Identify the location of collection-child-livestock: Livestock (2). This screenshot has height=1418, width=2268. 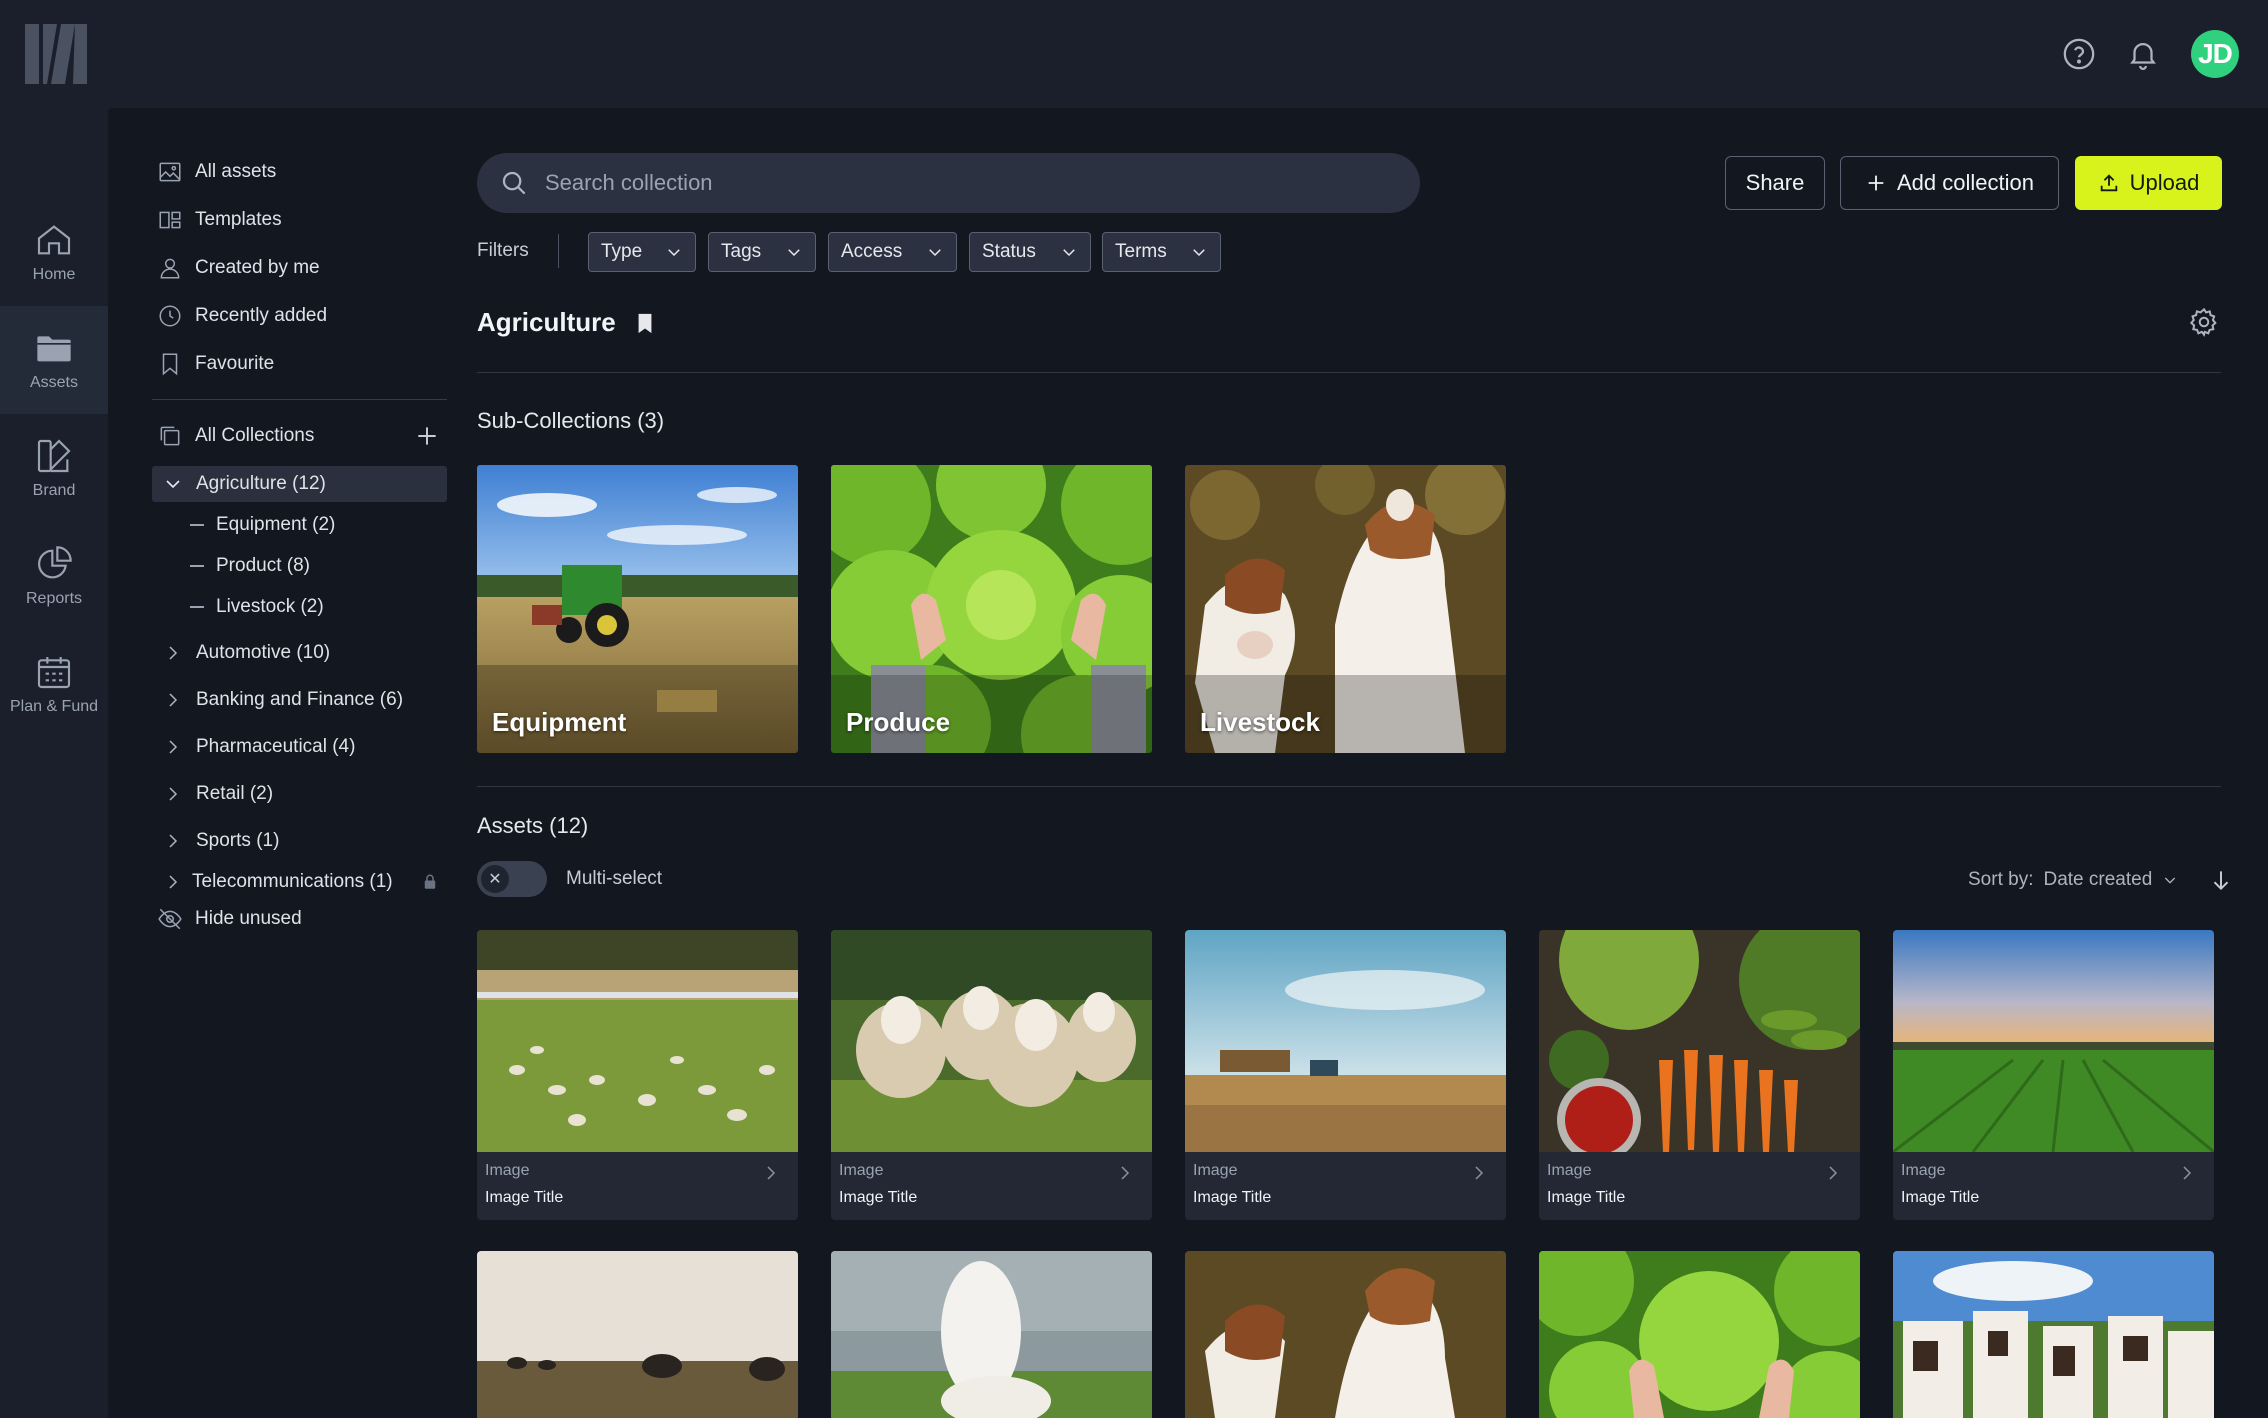
(257, 607).